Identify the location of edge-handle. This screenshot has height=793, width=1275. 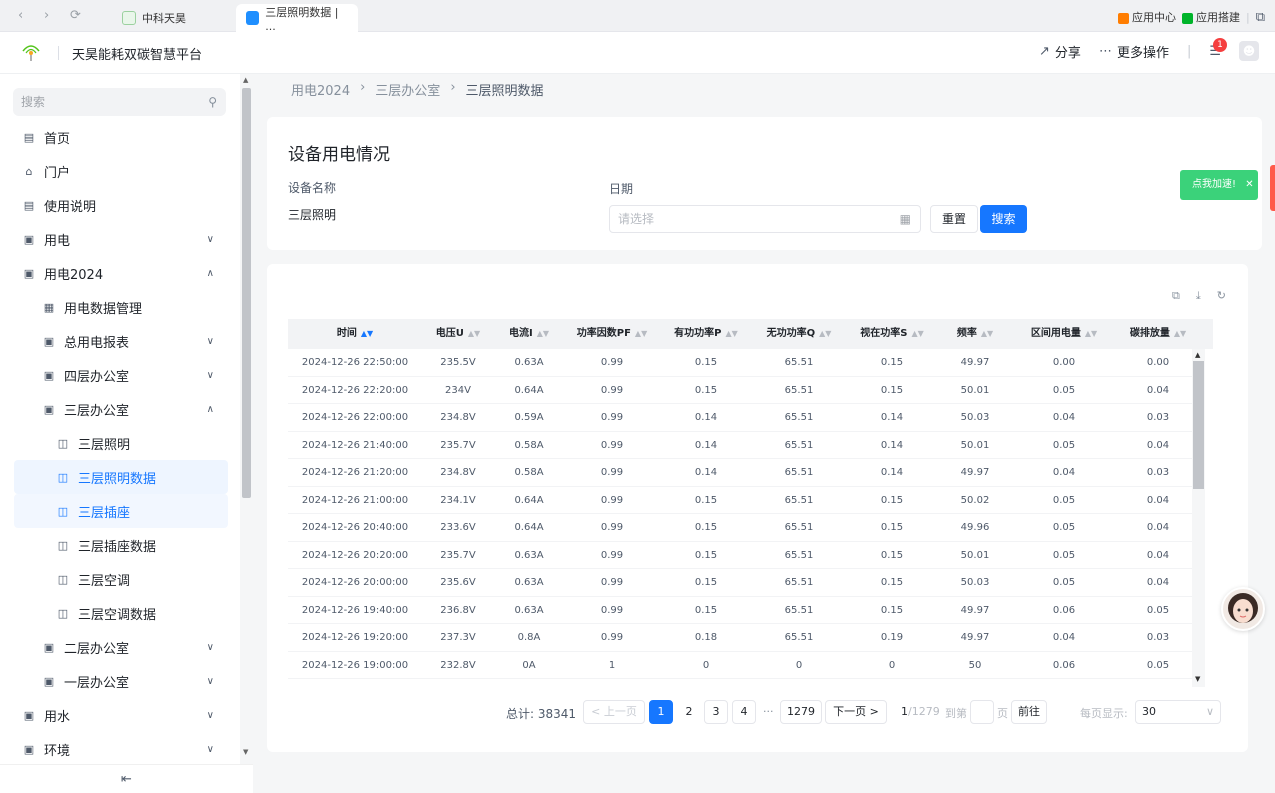
(1272, 188).